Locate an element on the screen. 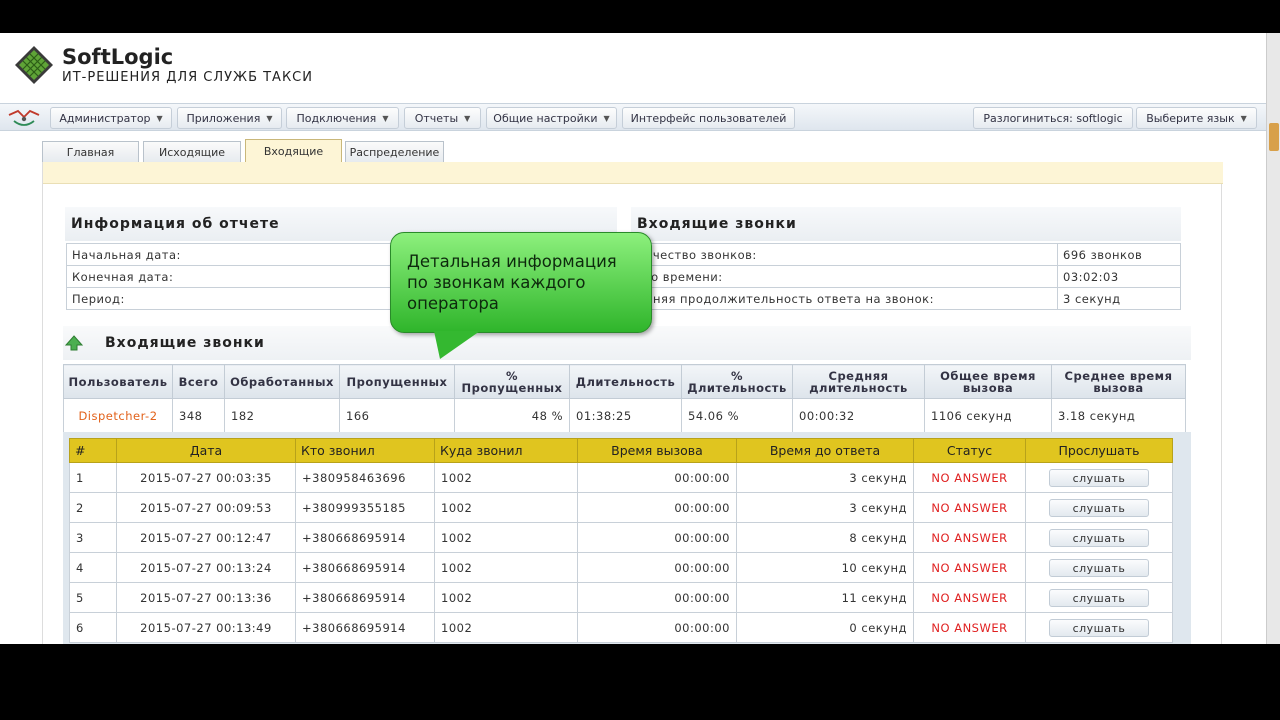 The height and width of the screenshot is (720, 1280). info-label: Конечная дата: is located at coordinates (231, 276).